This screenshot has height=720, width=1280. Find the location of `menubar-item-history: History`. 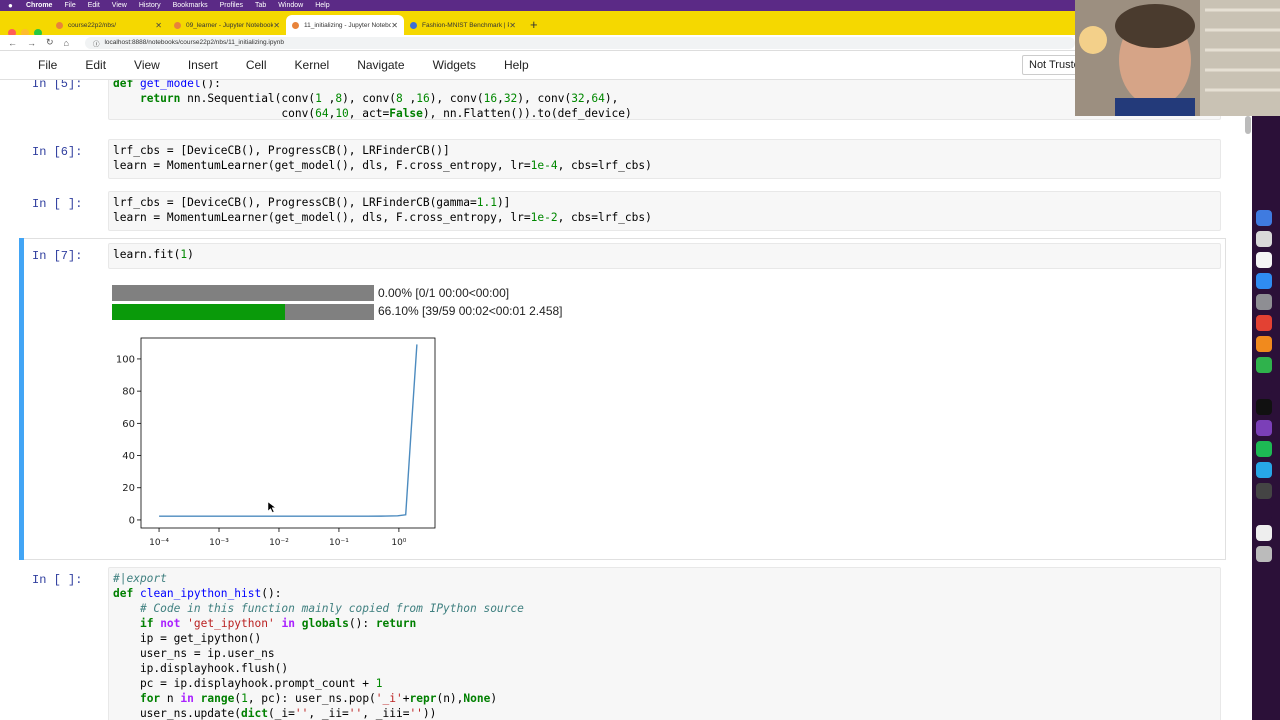

menubar-item-history: History is located at coordinates (150, 5).